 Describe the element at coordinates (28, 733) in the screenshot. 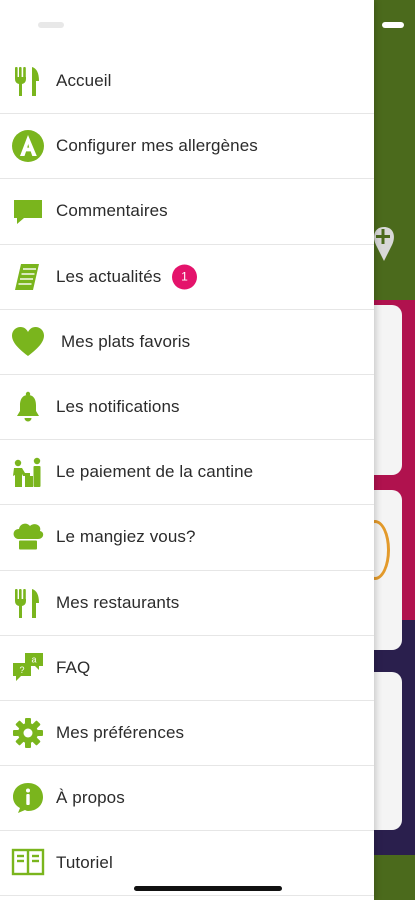

I see `gear-icon` at that location.